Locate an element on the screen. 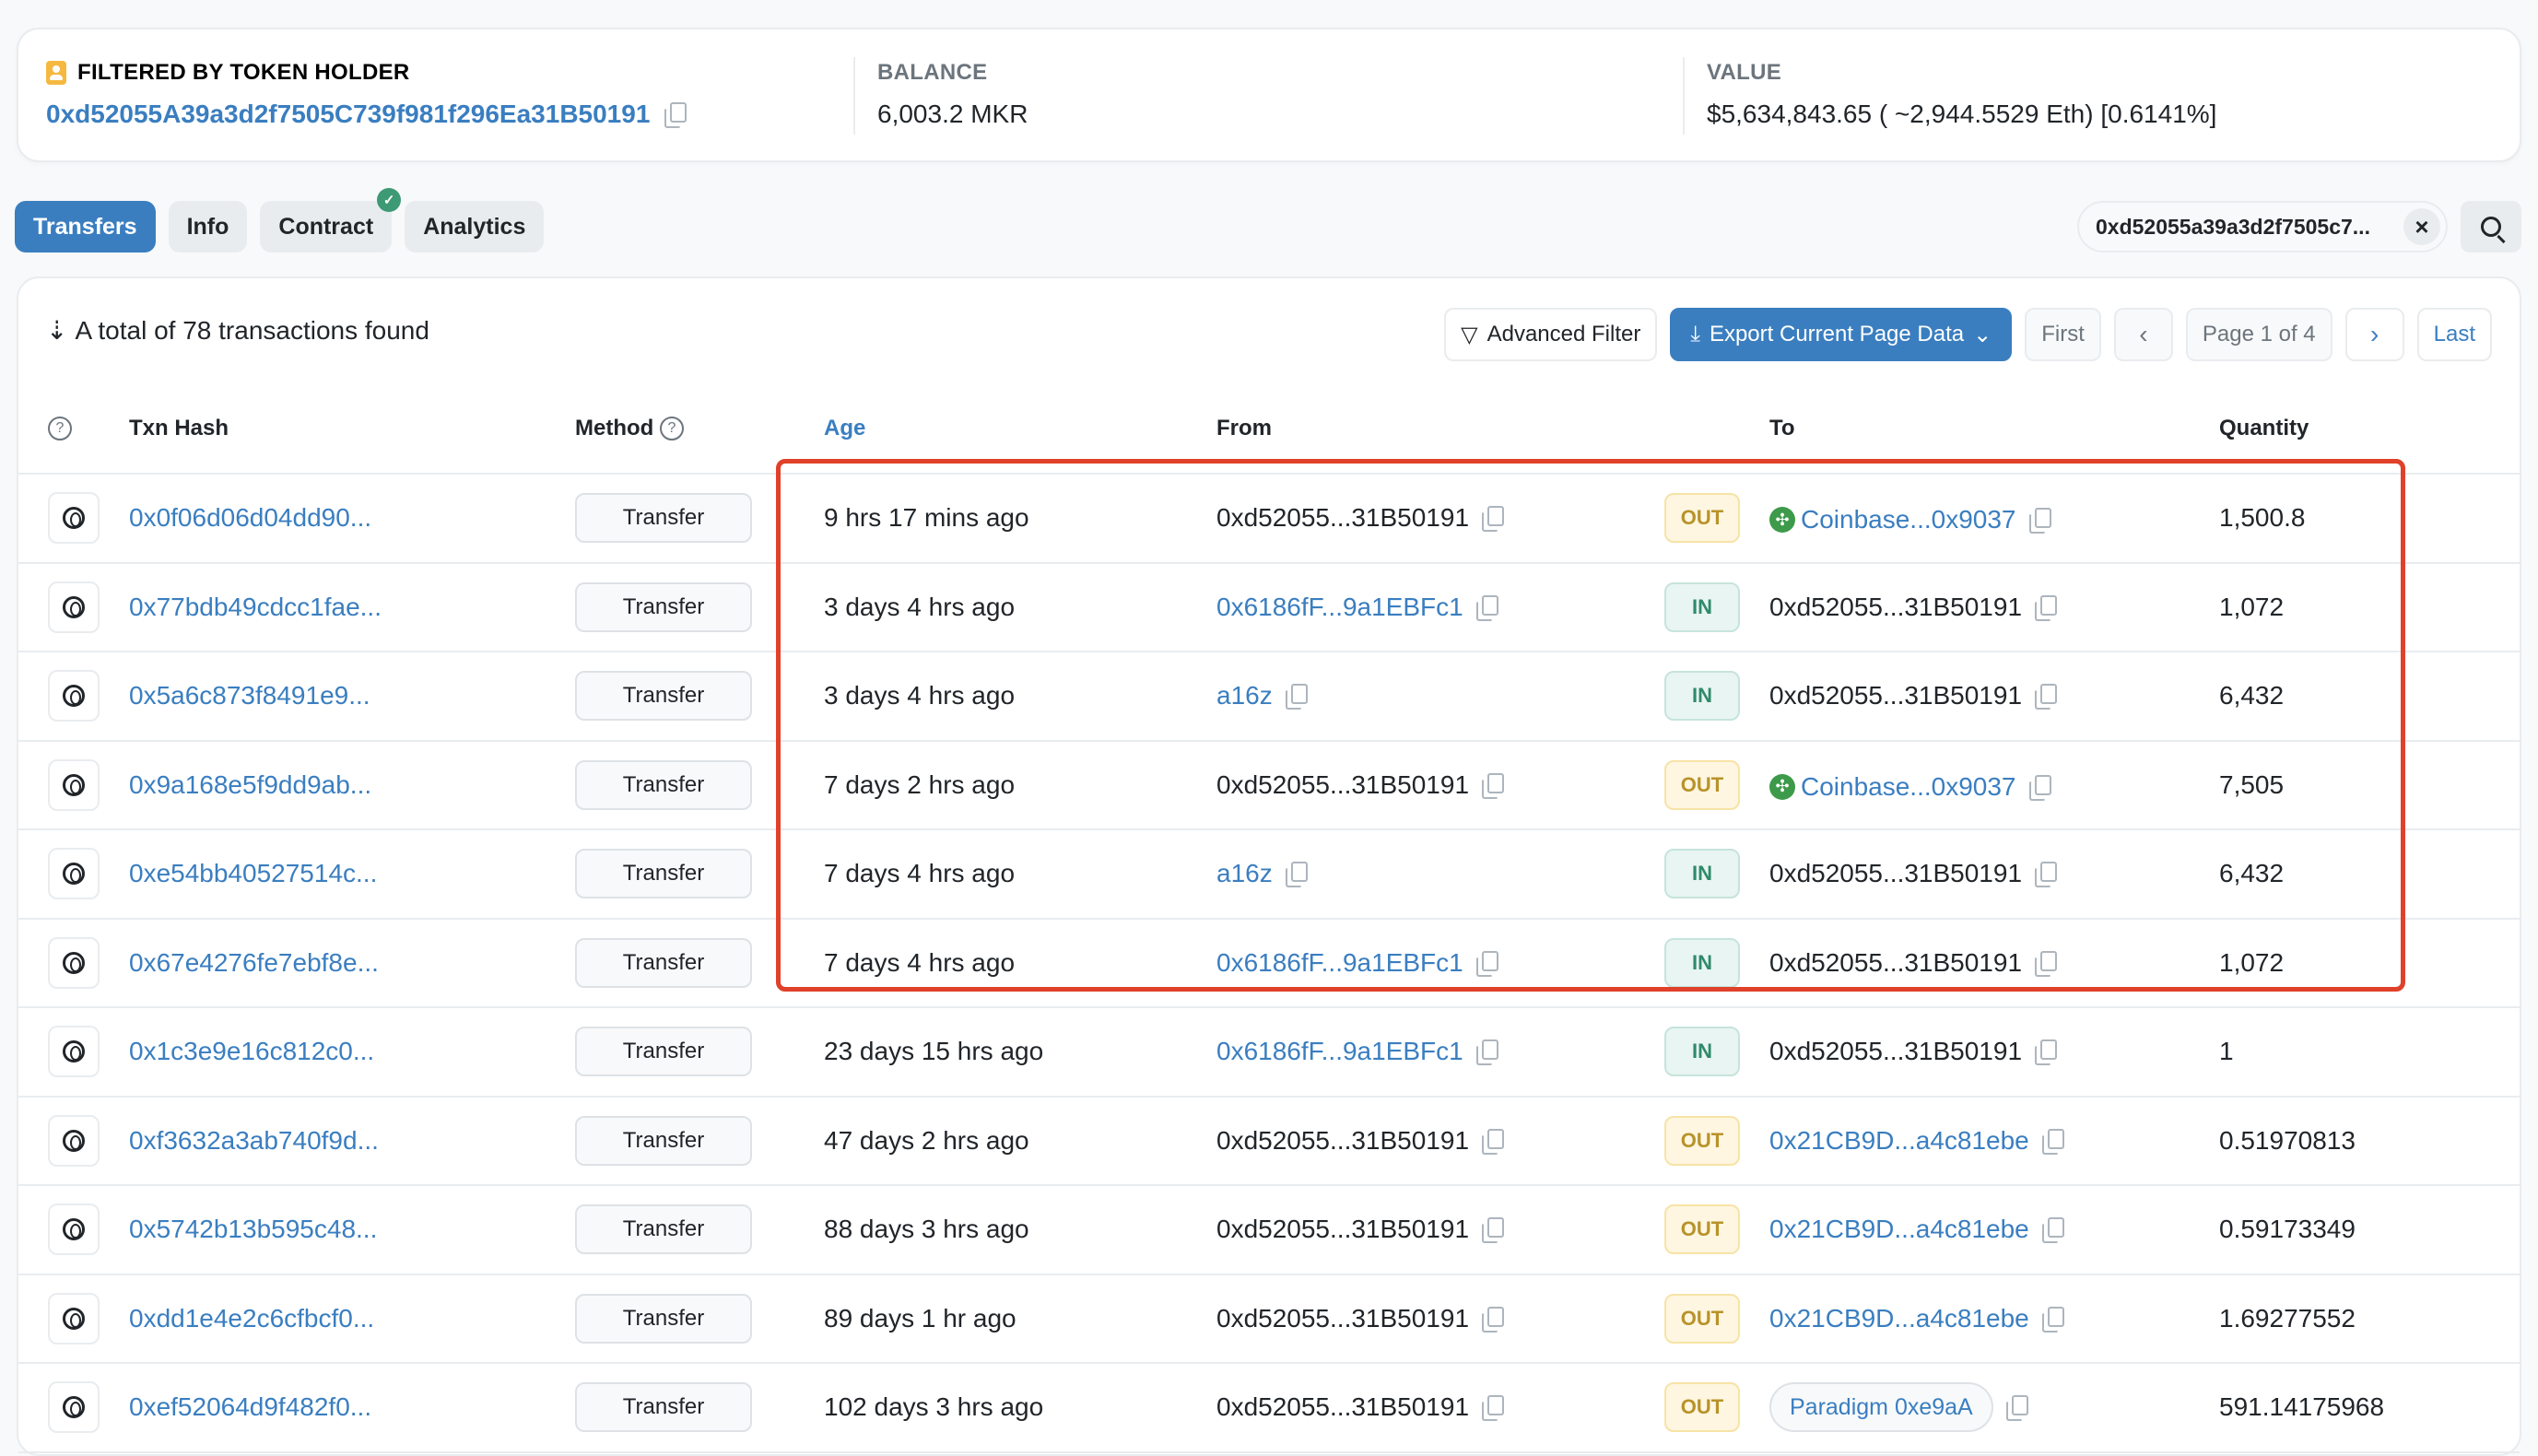  last-page-button: Last is located at coordinates (2454, 334).